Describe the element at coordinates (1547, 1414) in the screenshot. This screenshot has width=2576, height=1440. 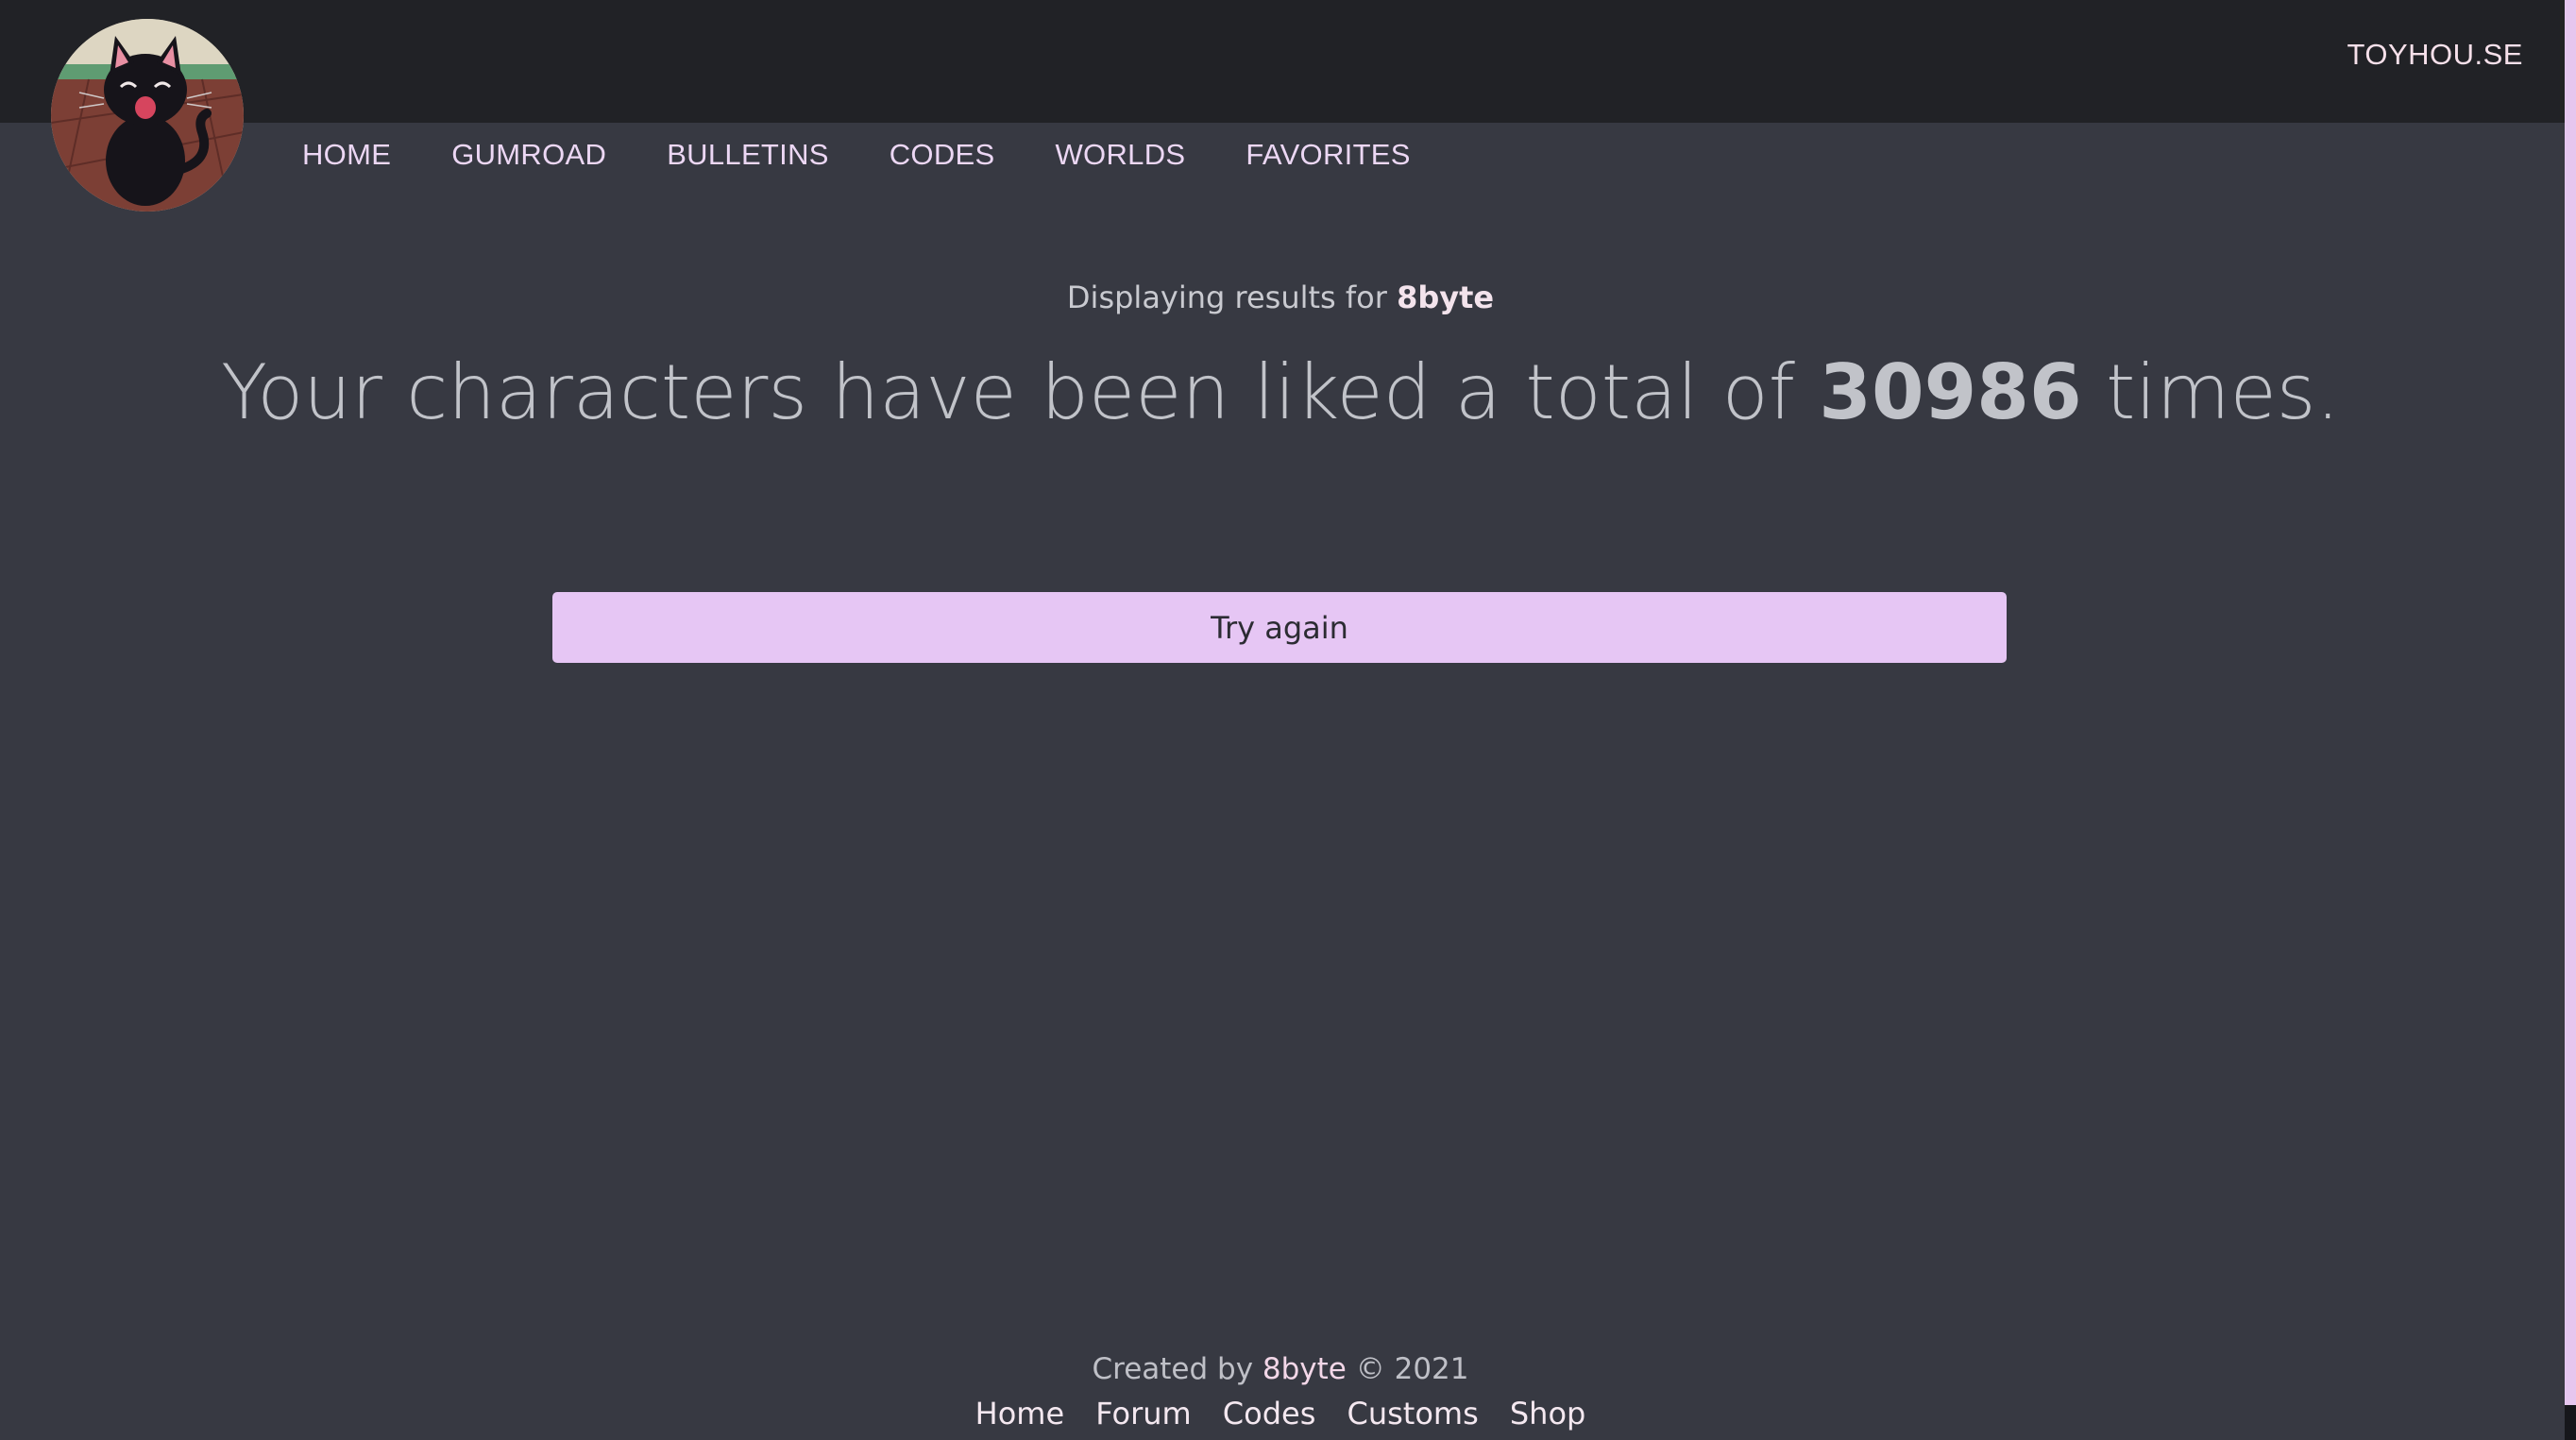
I see `footer-link-shop: Shop` at that location.